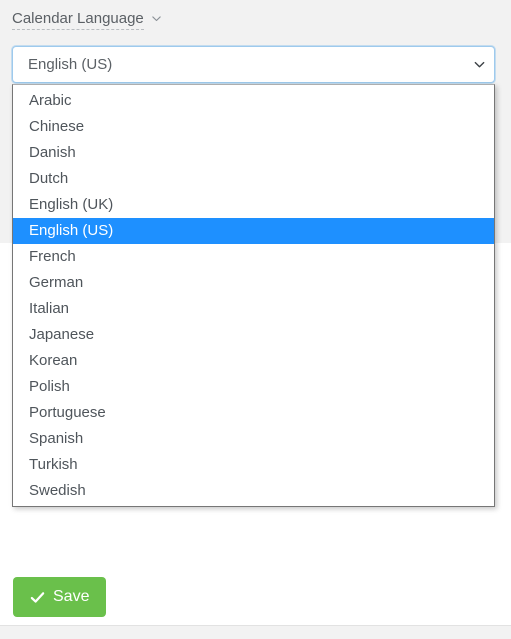 The height and width of the screenshot is (639, 511). I want to click on dropdown-option: Portuguese, so click(253, 413).